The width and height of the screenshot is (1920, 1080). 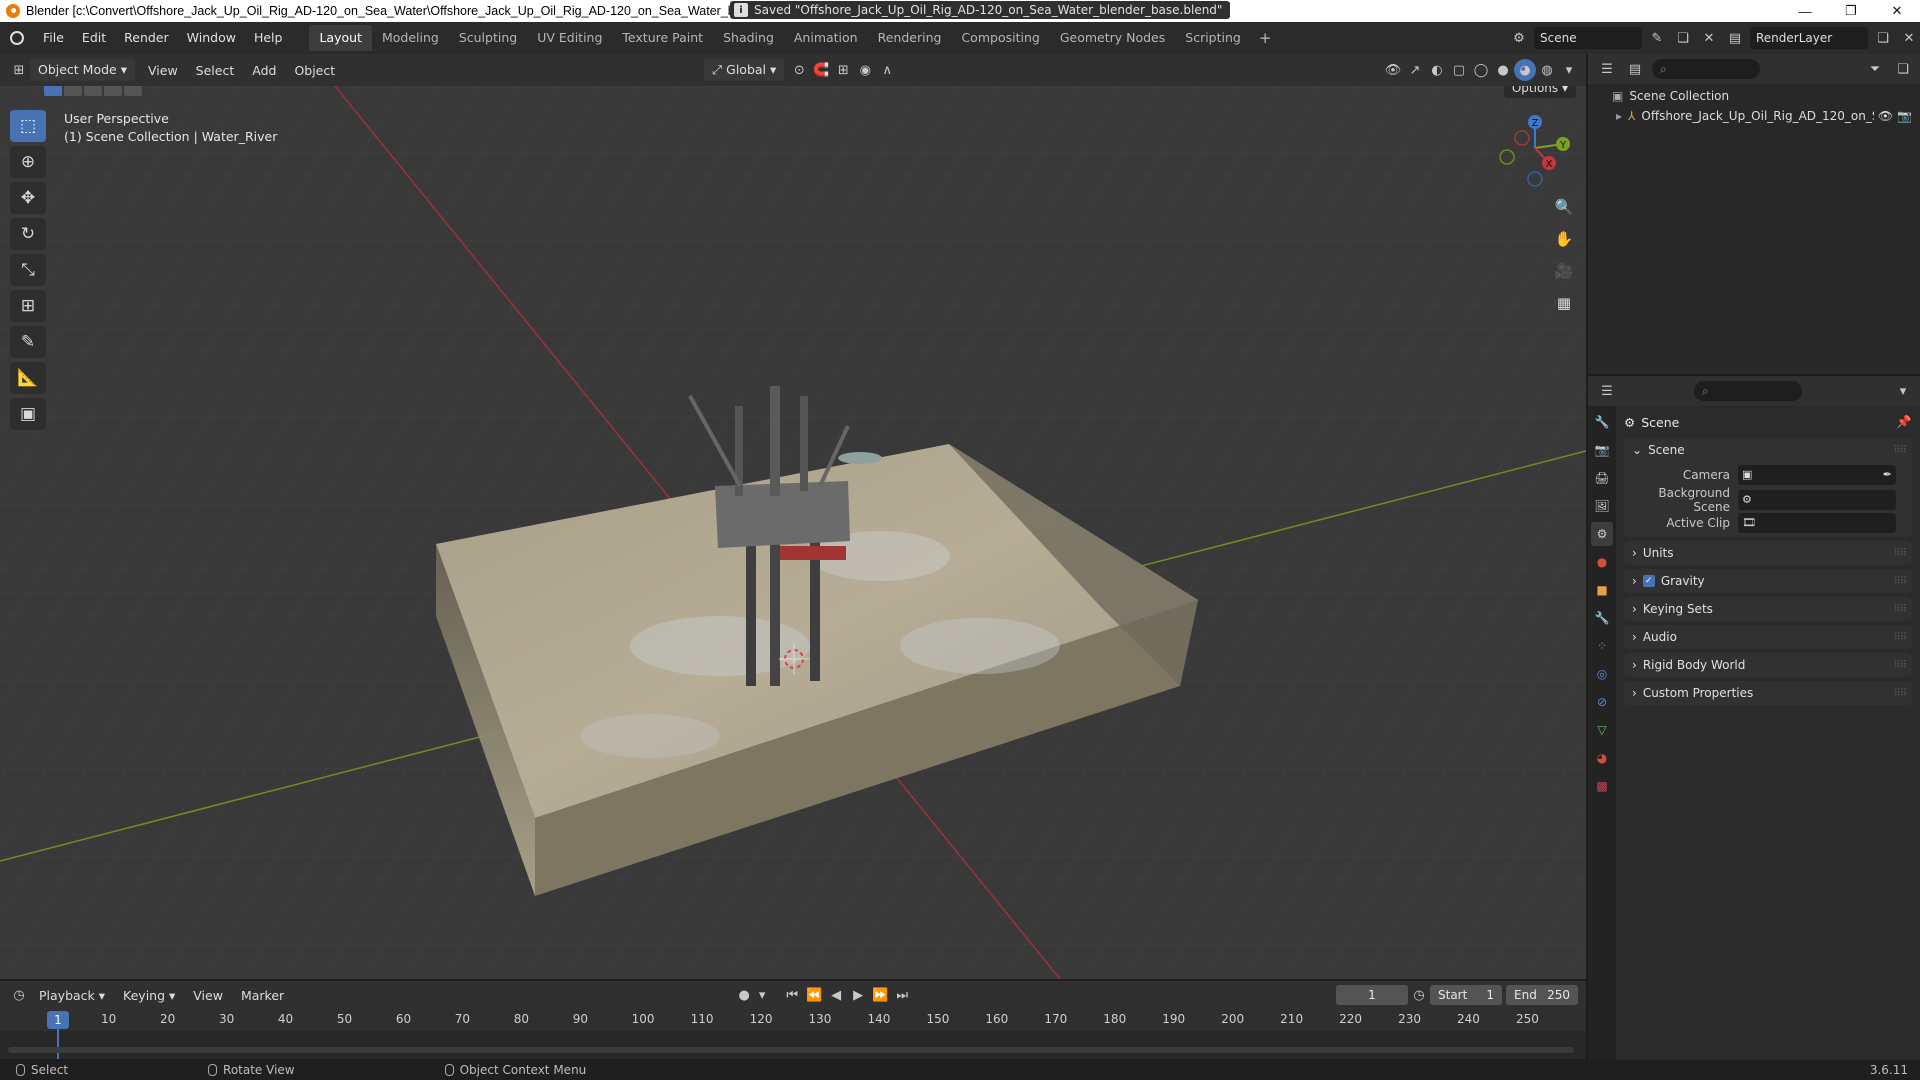 What do you see at coordinates (215, 70) in the screenshot?
I see `menu-select: Select` at bounding box center [215, 70].